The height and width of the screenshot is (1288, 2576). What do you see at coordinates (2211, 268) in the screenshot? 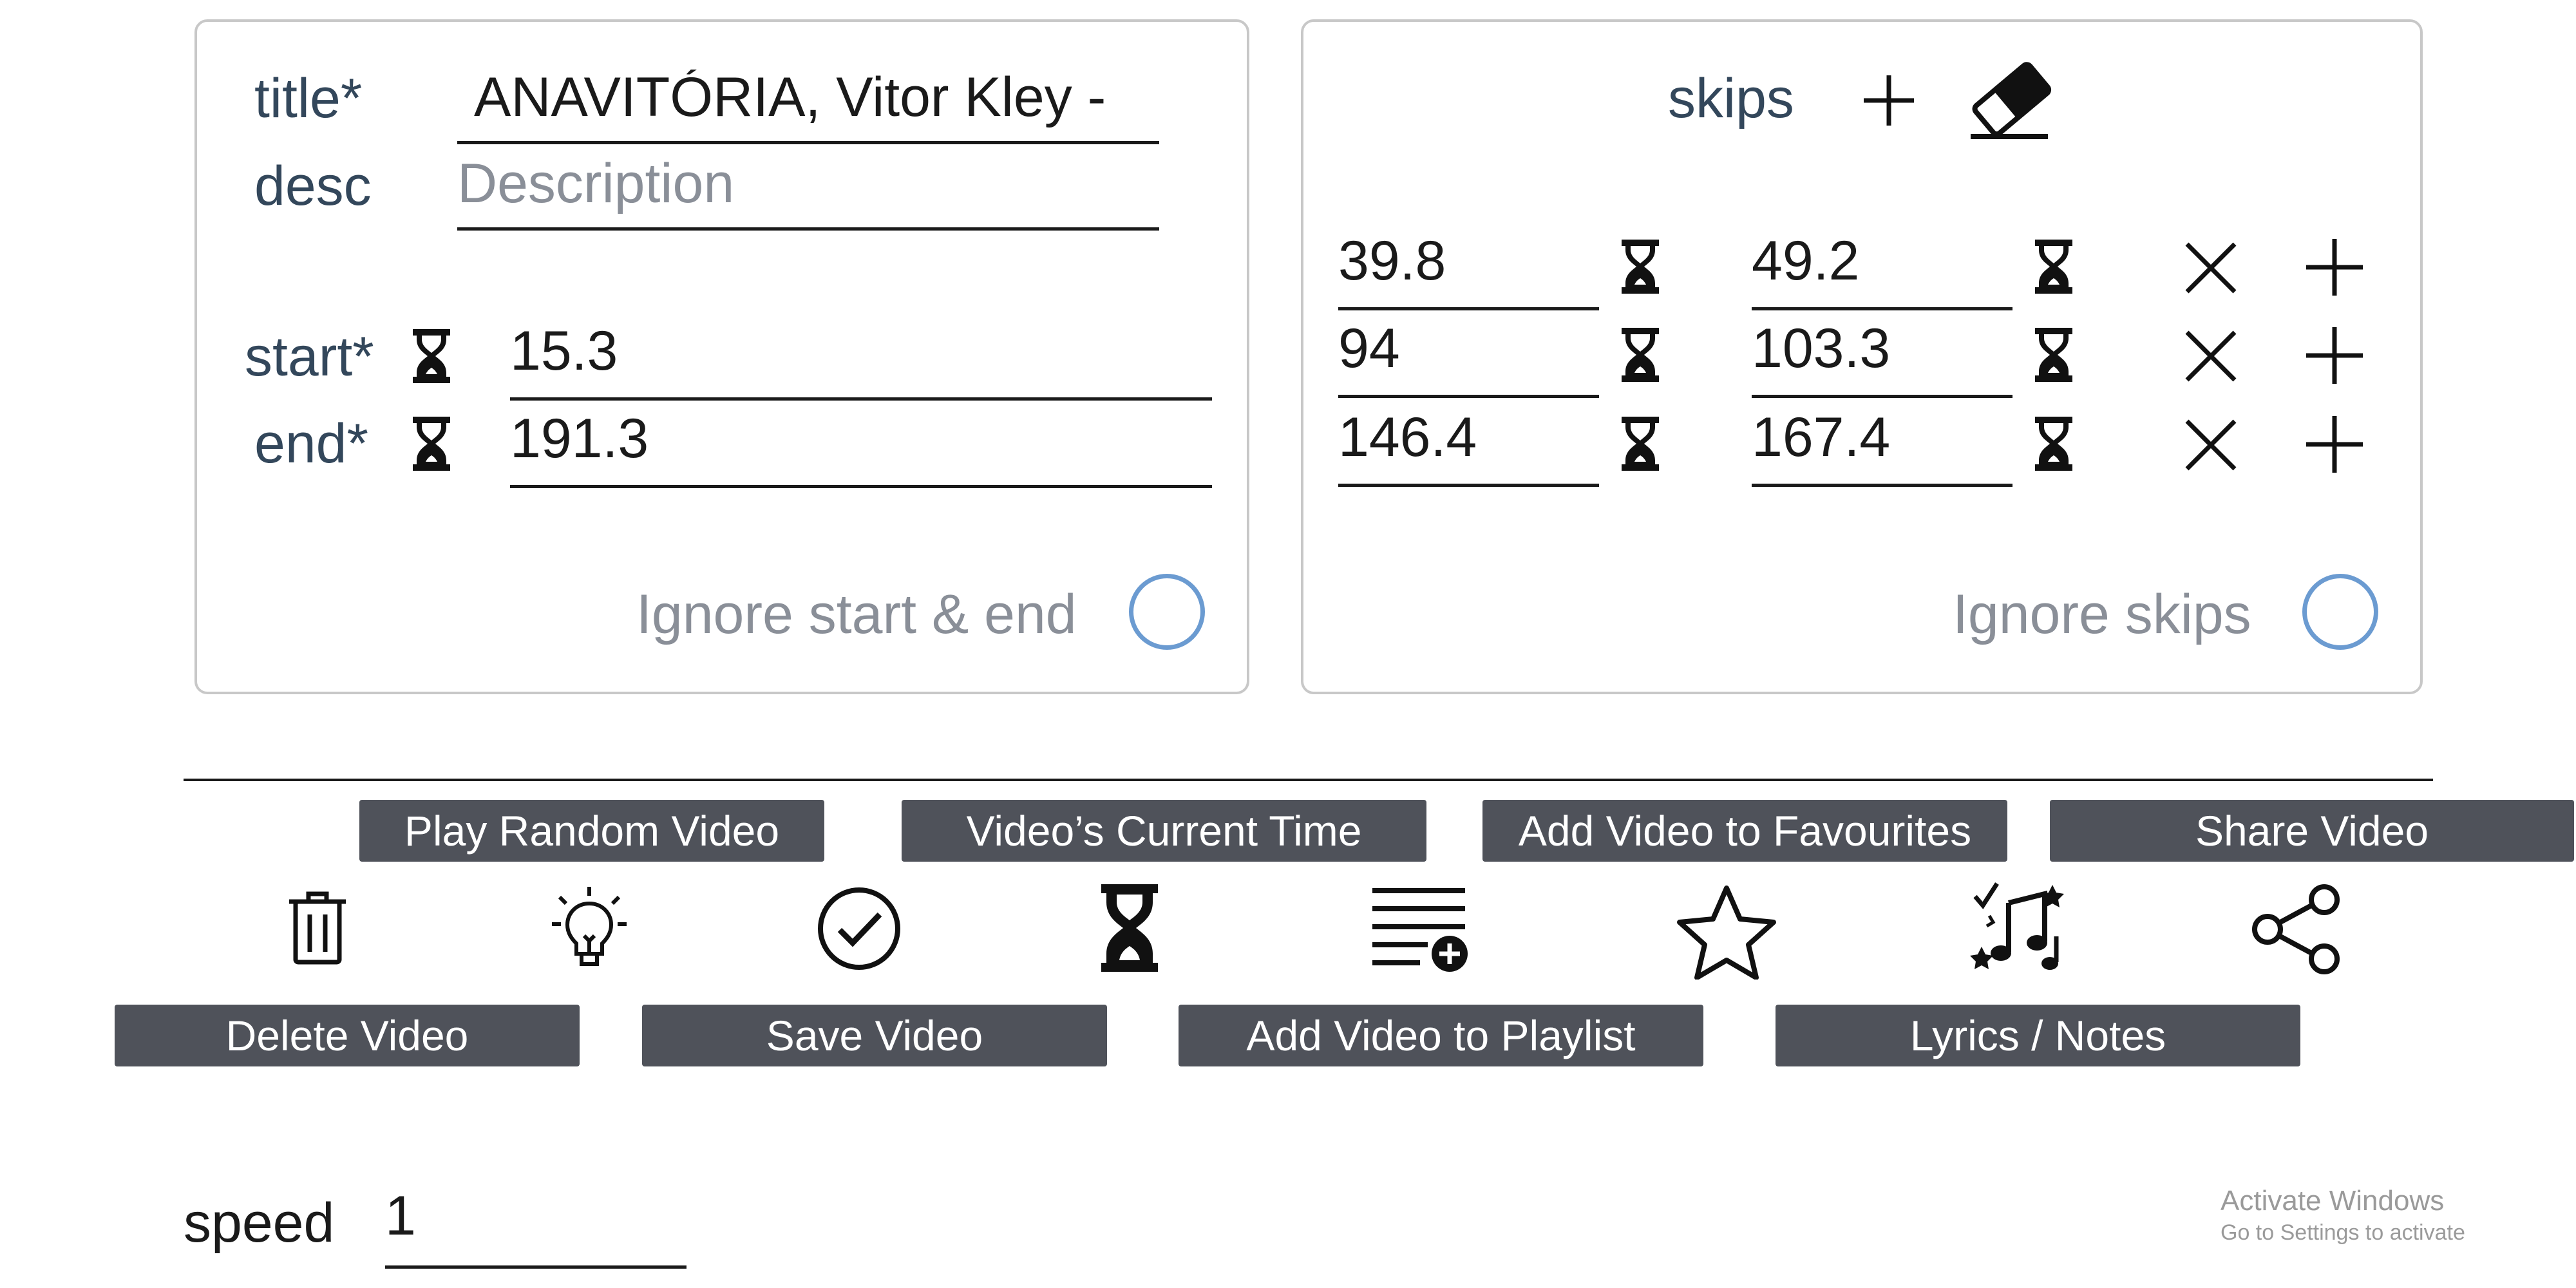
I see `skip-1-remove-close-icon` at bounding box center [2211, 268].